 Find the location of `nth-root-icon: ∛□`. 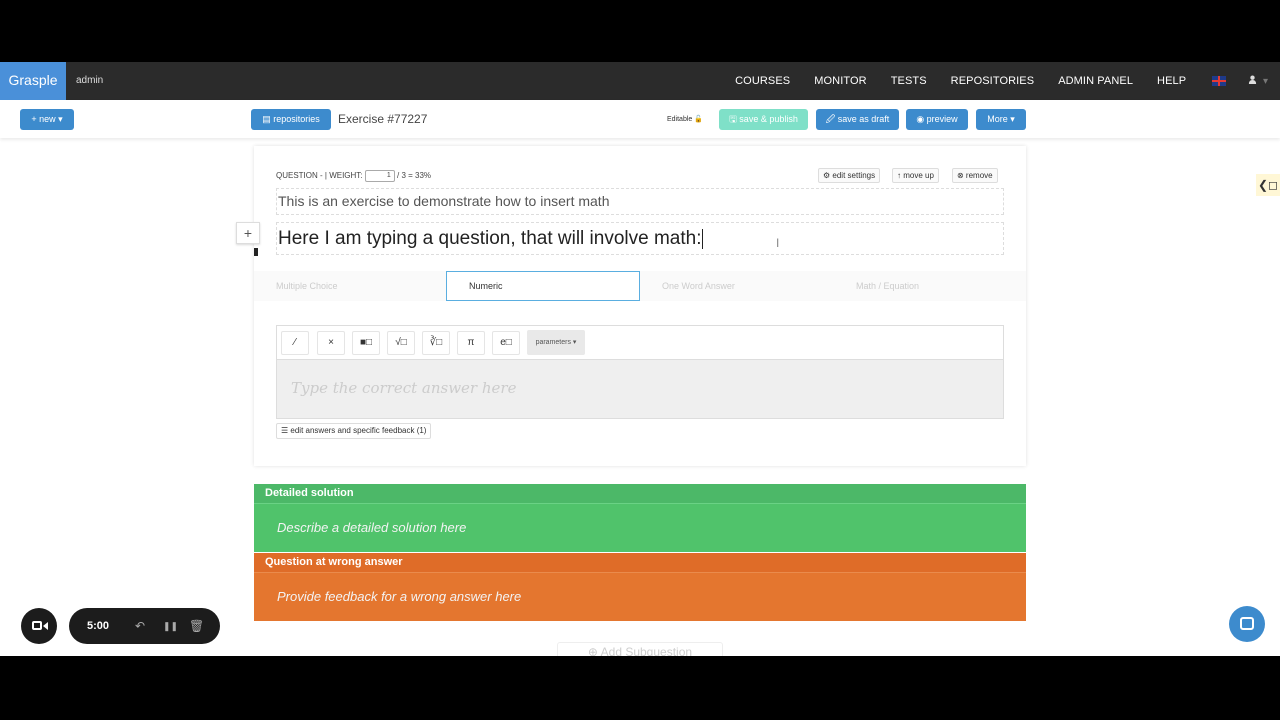

nth-root-icon: ∛□ is located at coordinates (436, 343).